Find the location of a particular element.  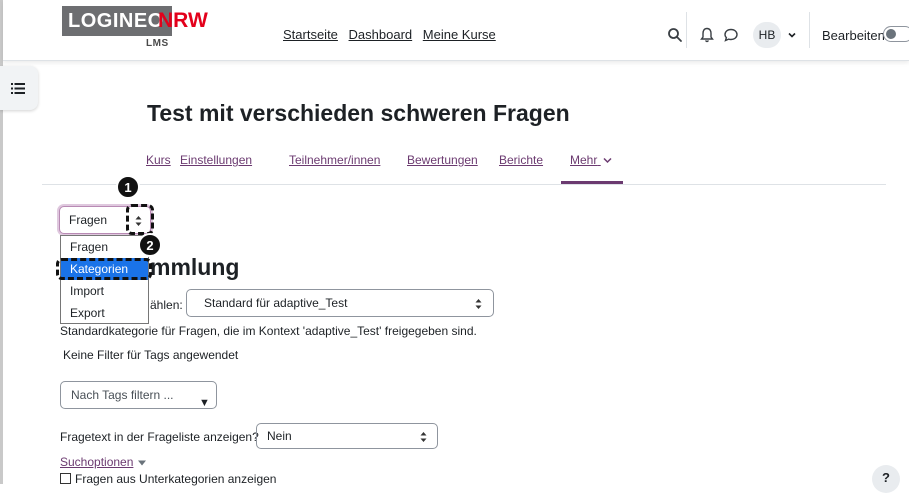

select-value: Fragen is located at coordinates (88, 220).